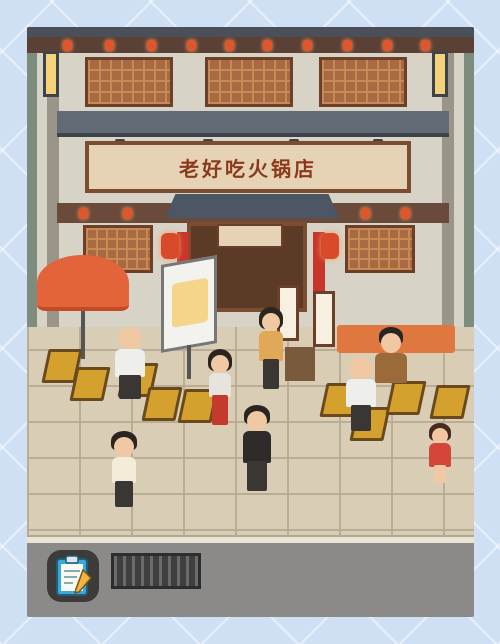  I want to click on little-girl, so click(440, 455).